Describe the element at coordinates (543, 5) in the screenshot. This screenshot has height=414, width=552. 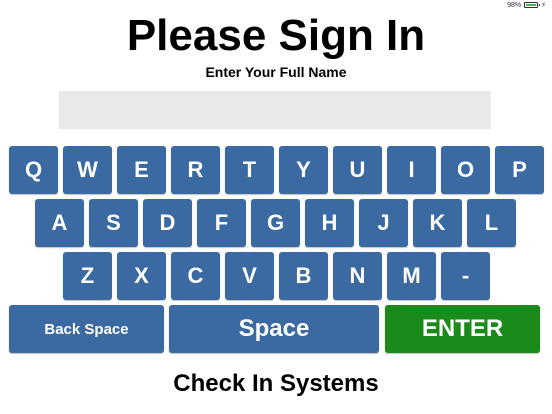
I see `charging-icon: ⚡` at that location.